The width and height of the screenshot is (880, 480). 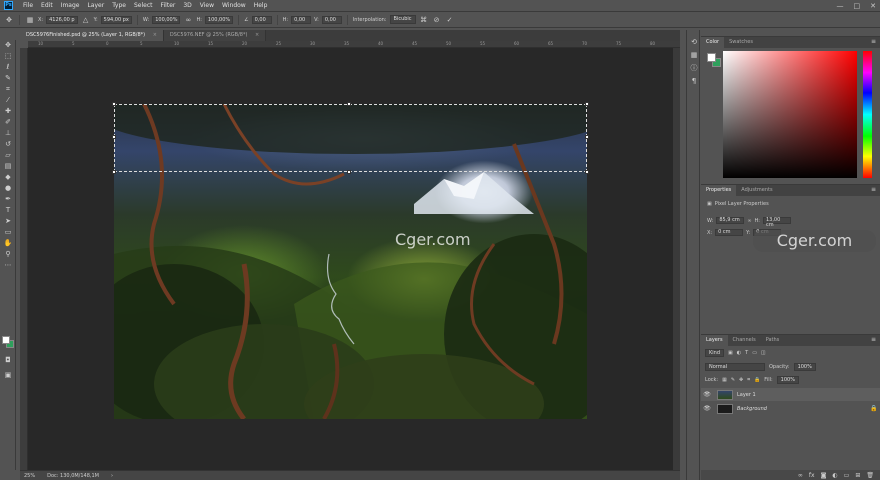 What do you see at coordinates (804, 367) in the screenshot?
I see `opacity-field: 100%` at bounding box center [804, 367].